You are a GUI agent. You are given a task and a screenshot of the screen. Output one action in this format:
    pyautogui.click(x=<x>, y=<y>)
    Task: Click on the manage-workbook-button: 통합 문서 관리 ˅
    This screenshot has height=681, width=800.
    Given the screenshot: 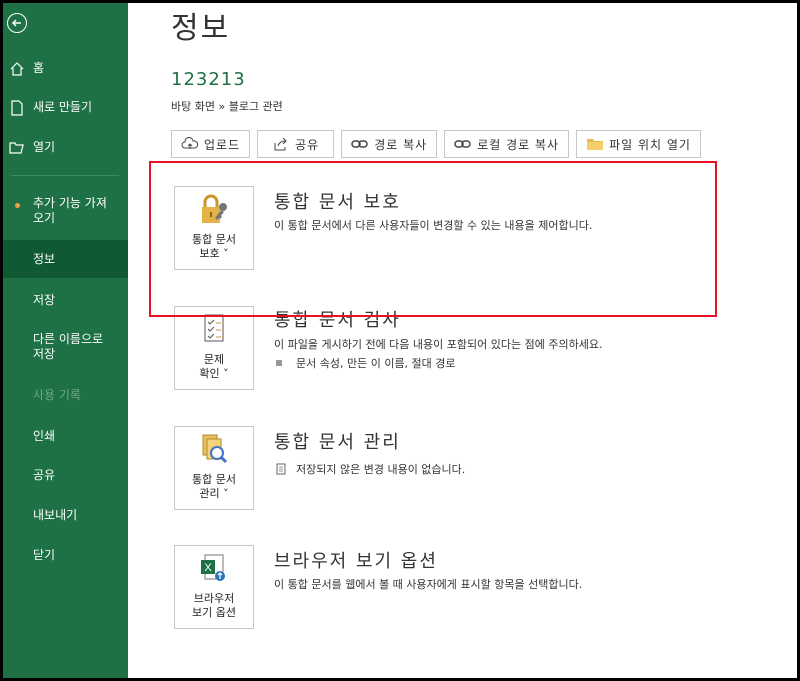 What is the action you would take?
    pyautogui.click(x=214, y=468)
    